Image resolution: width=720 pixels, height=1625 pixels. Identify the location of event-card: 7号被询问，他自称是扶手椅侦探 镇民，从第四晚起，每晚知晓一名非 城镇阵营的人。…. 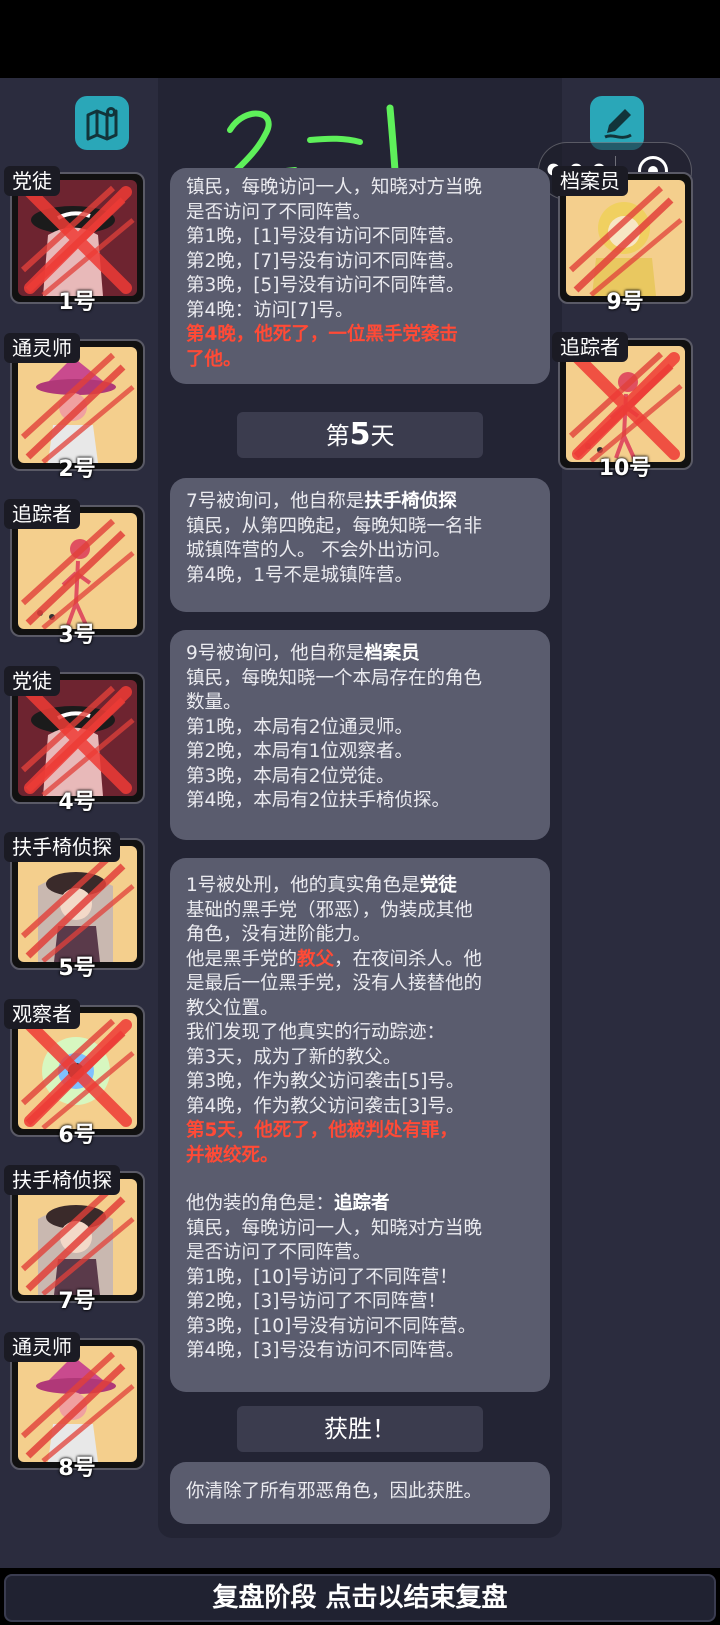
(360, 545).